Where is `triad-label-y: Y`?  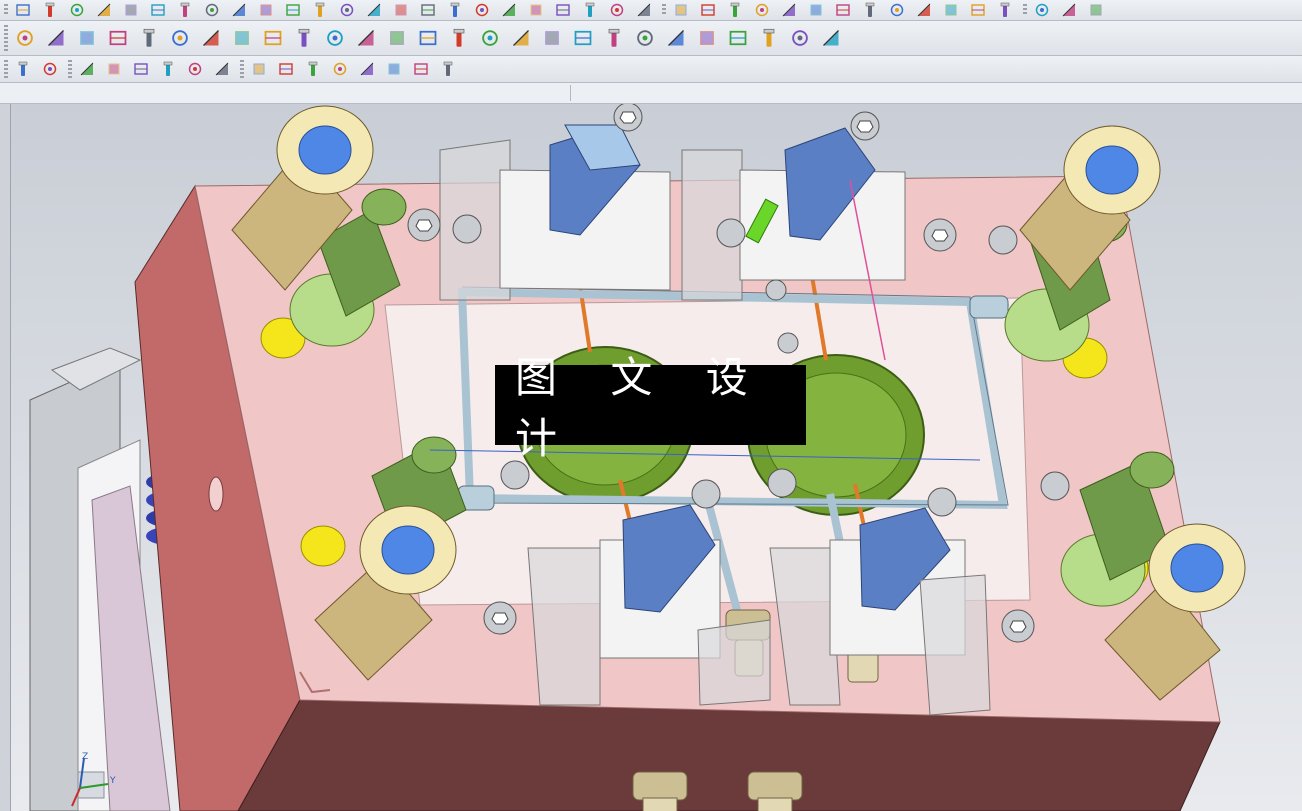
triad-label-y: Y is located at coordinates (113, 781).